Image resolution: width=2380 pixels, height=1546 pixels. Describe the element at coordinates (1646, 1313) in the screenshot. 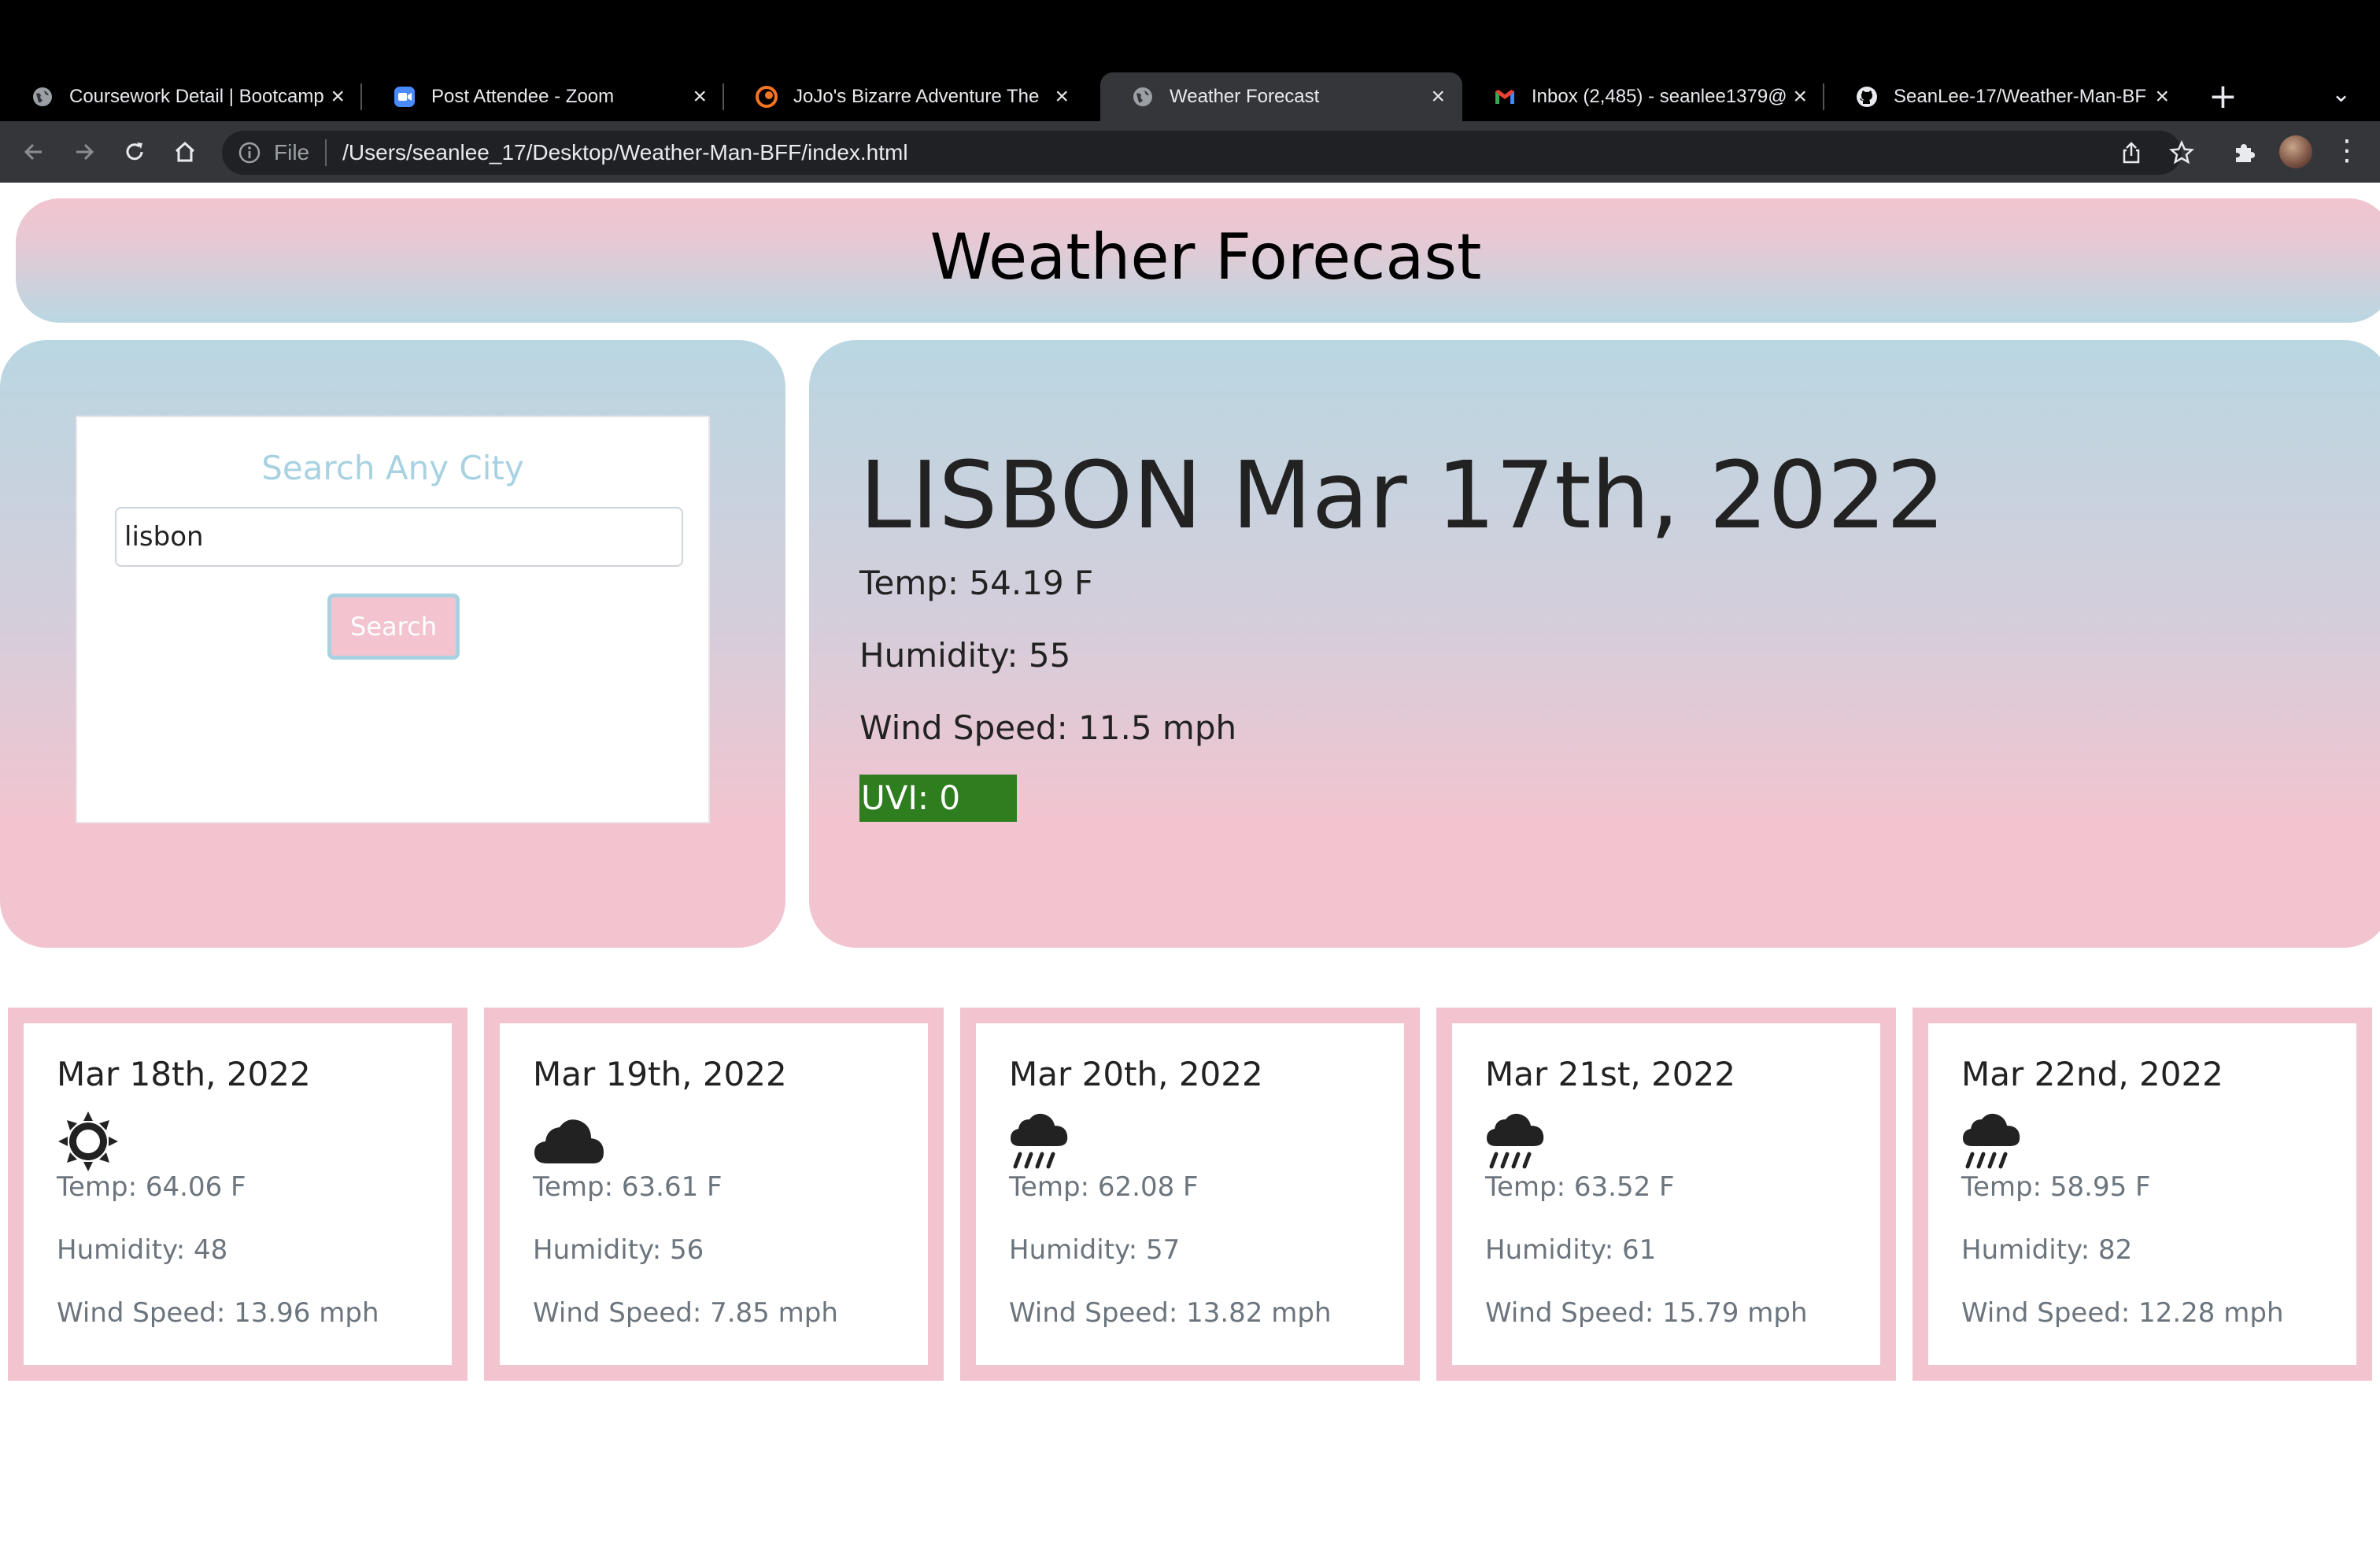

I see `forecast-wind-speed: Wind Speed: 15.79 mph` at that location.